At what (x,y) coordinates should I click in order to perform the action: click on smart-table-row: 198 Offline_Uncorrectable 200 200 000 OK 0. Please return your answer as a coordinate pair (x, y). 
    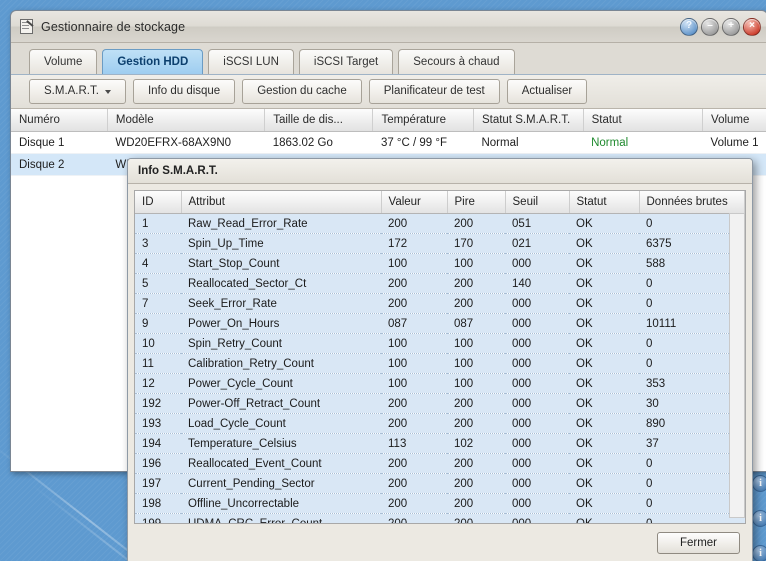
    Looking at the image, I should click on (440, 503).